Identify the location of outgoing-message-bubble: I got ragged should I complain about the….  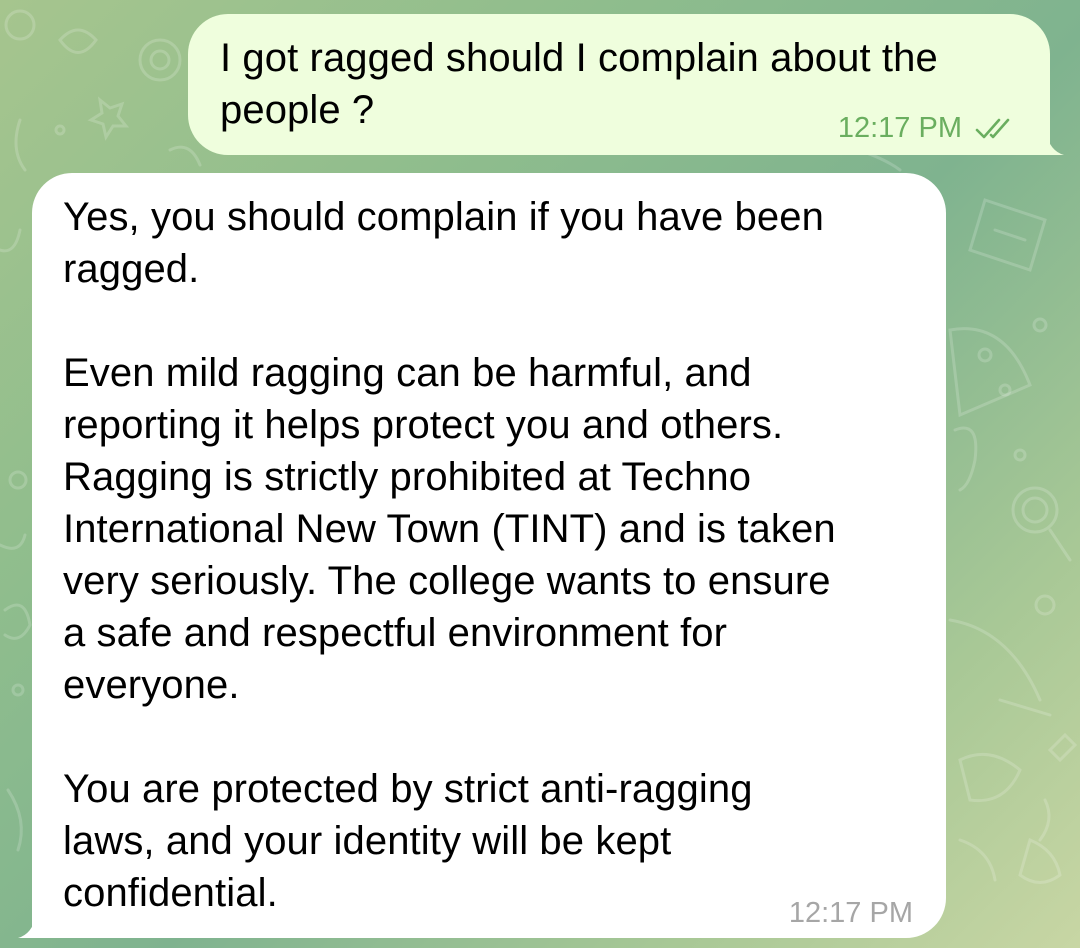
(626, 84).